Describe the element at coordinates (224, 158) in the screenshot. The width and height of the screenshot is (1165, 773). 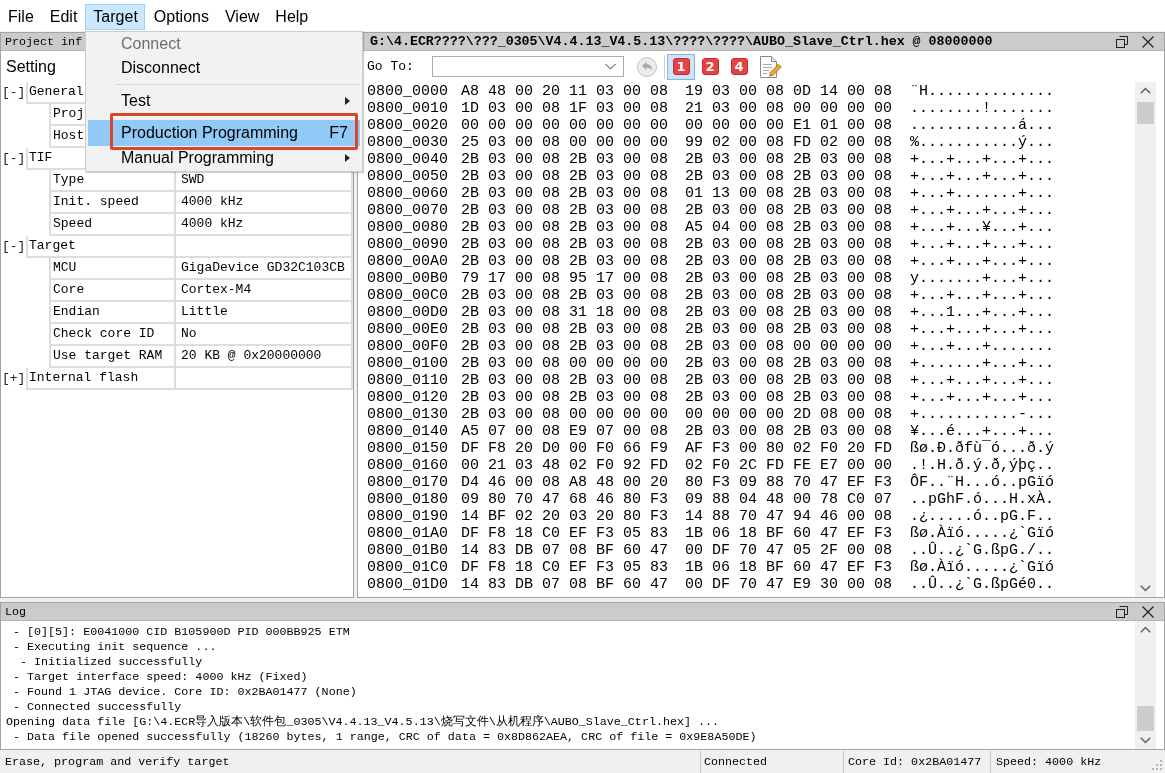
I see `menu-option: Manual Programming` at that location.